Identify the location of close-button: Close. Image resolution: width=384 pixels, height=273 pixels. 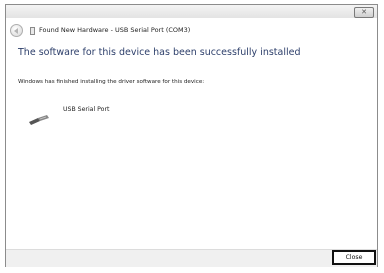
(354, 257).